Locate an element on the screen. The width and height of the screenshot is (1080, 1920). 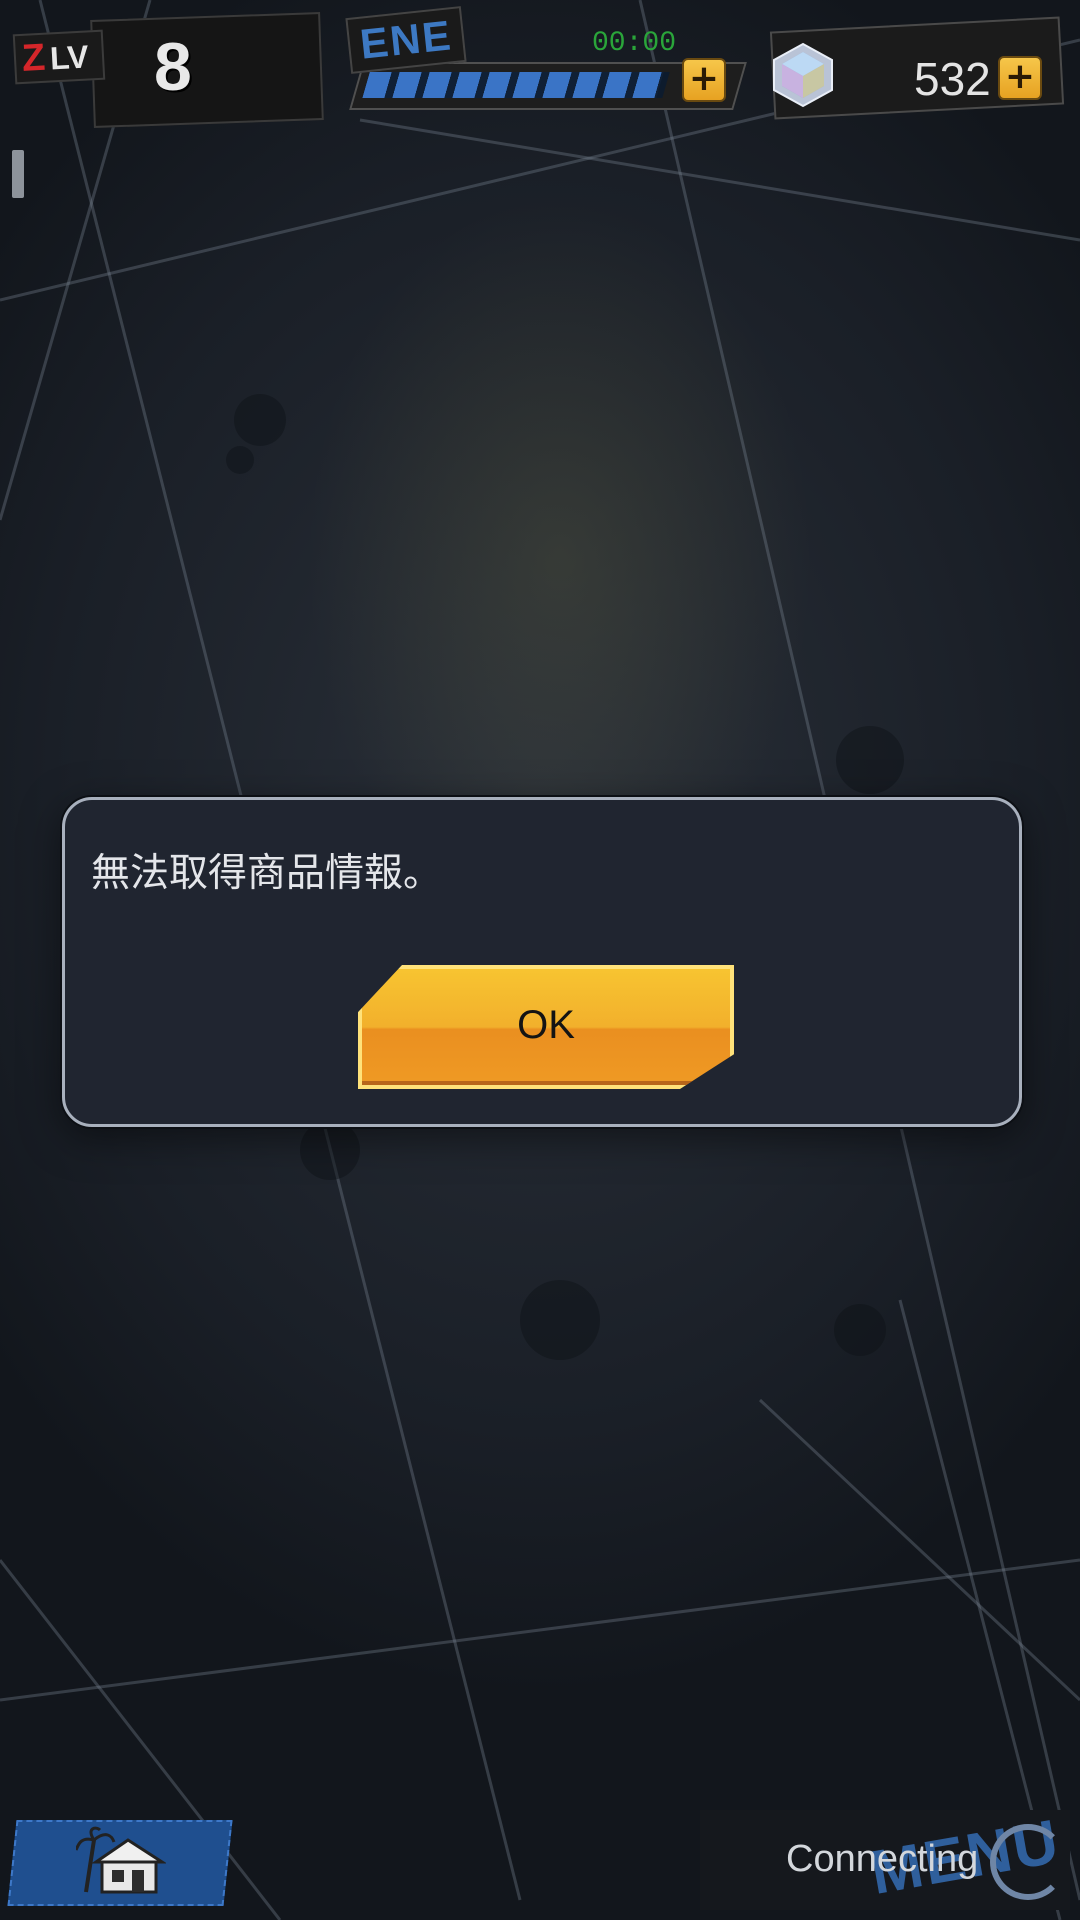
energy-bar is located at coordinates (516, 85).